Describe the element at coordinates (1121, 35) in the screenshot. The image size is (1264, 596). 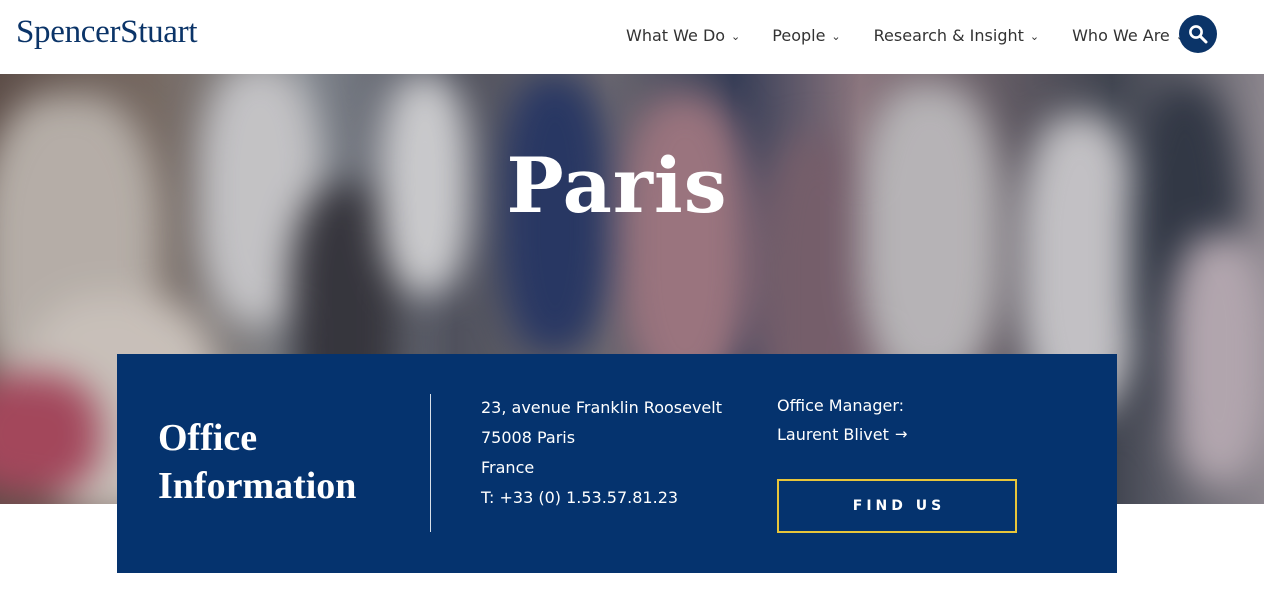
I see `nav-item-label: Who We Are` at that location.